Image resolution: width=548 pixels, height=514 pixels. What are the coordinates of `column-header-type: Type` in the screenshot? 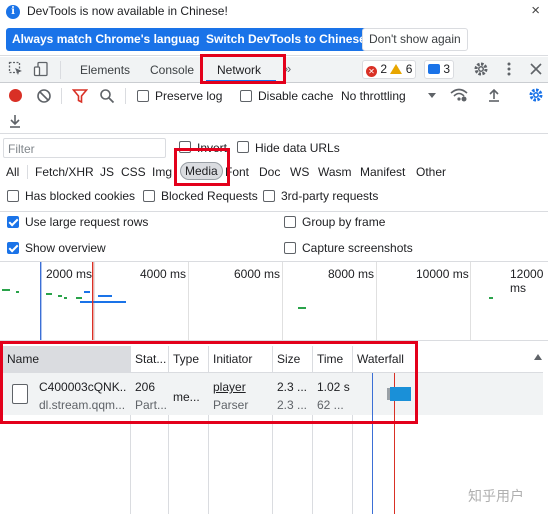 It's located at (188, 359).